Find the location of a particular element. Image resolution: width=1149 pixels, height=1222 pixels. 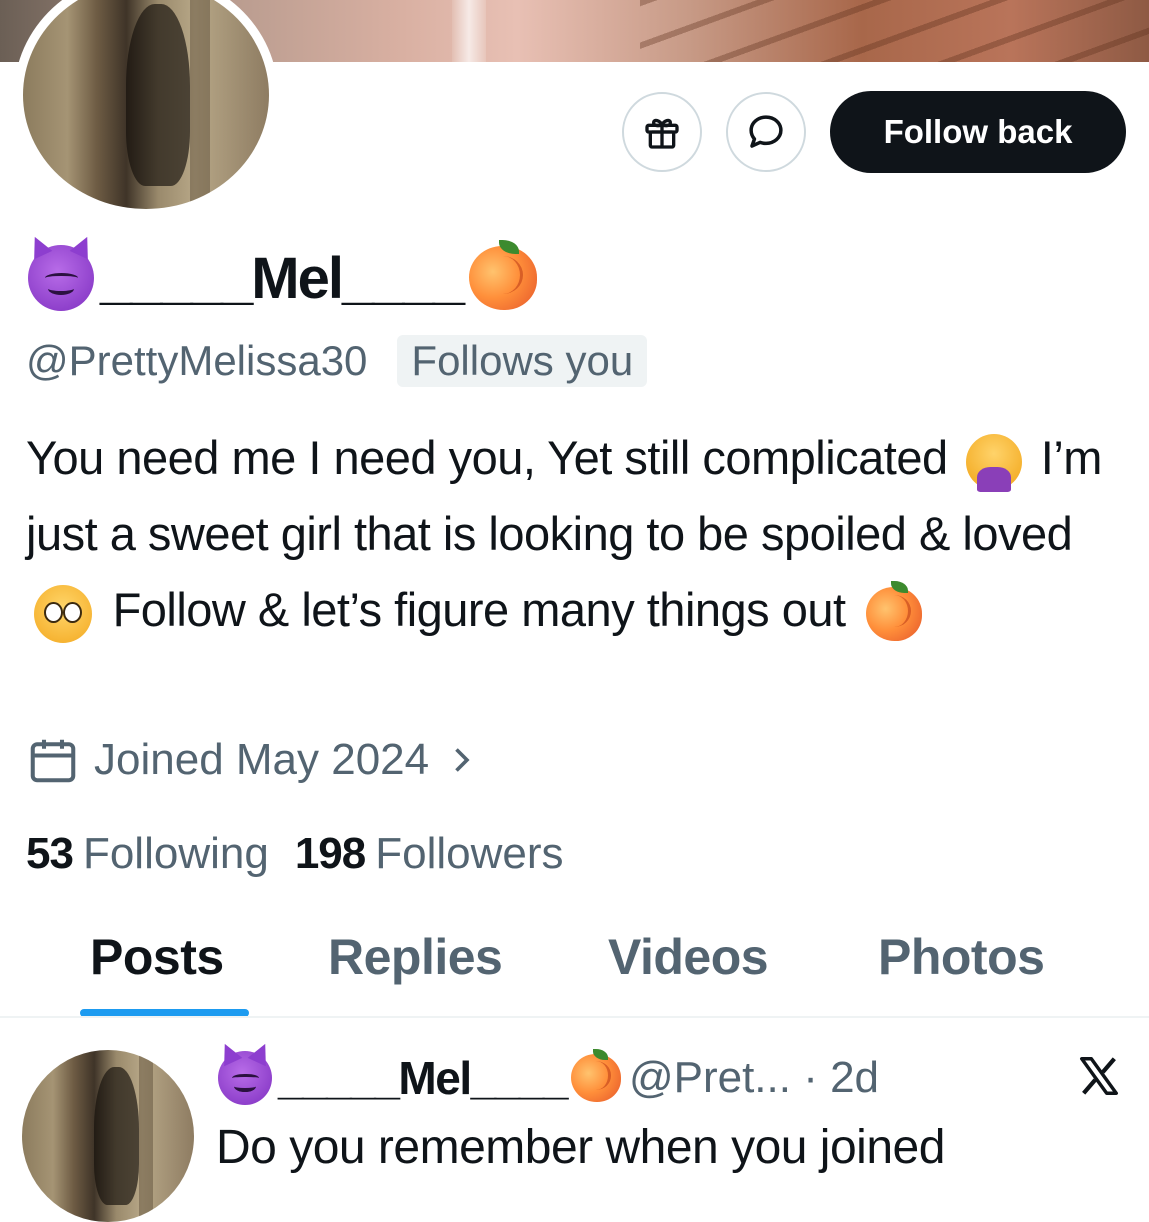

display-name: _____Mel____ is located at coordinates (282, 278).